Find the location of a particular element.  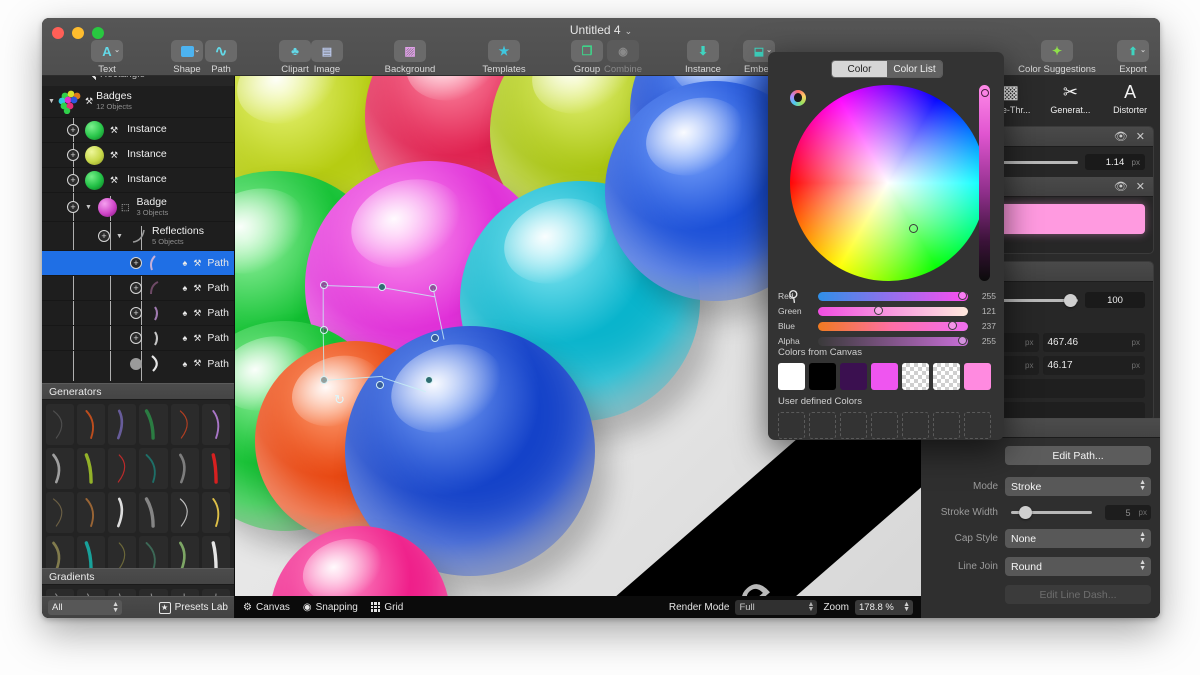

zoom-stepper: 178.8 % ▲ ▼ is located at coordinates (884, 607).